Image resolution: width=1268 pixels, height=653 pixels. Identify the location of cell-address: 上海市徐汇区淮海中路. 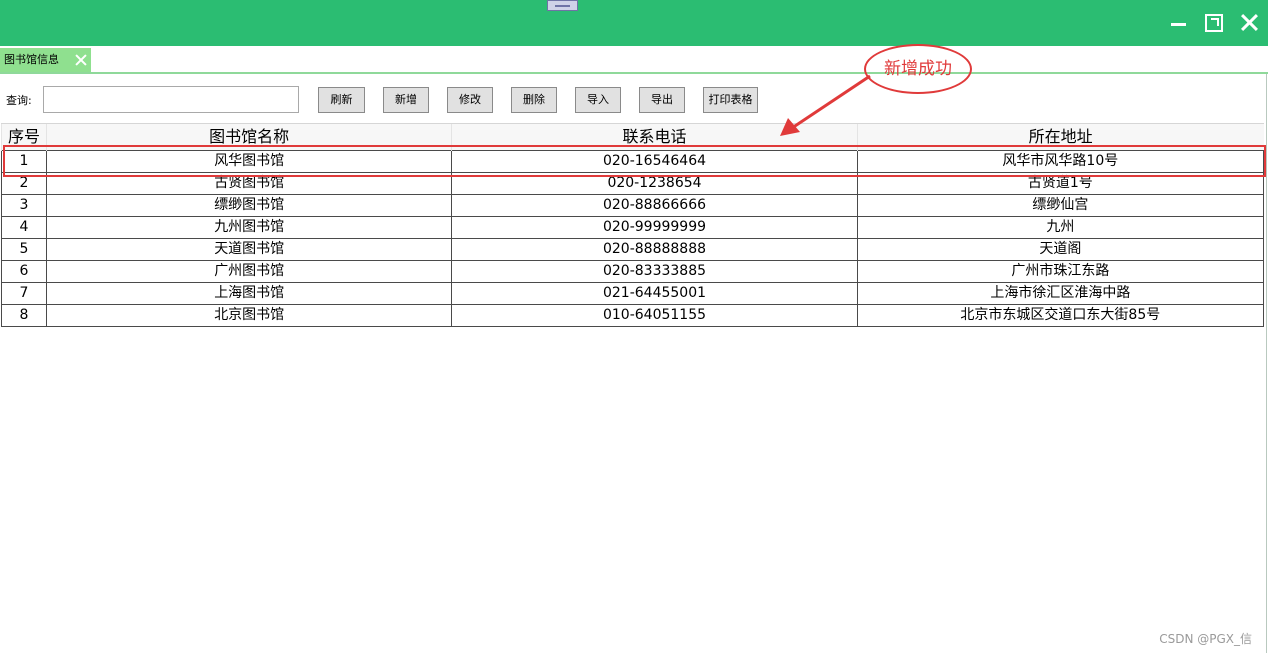
(1060, 293).